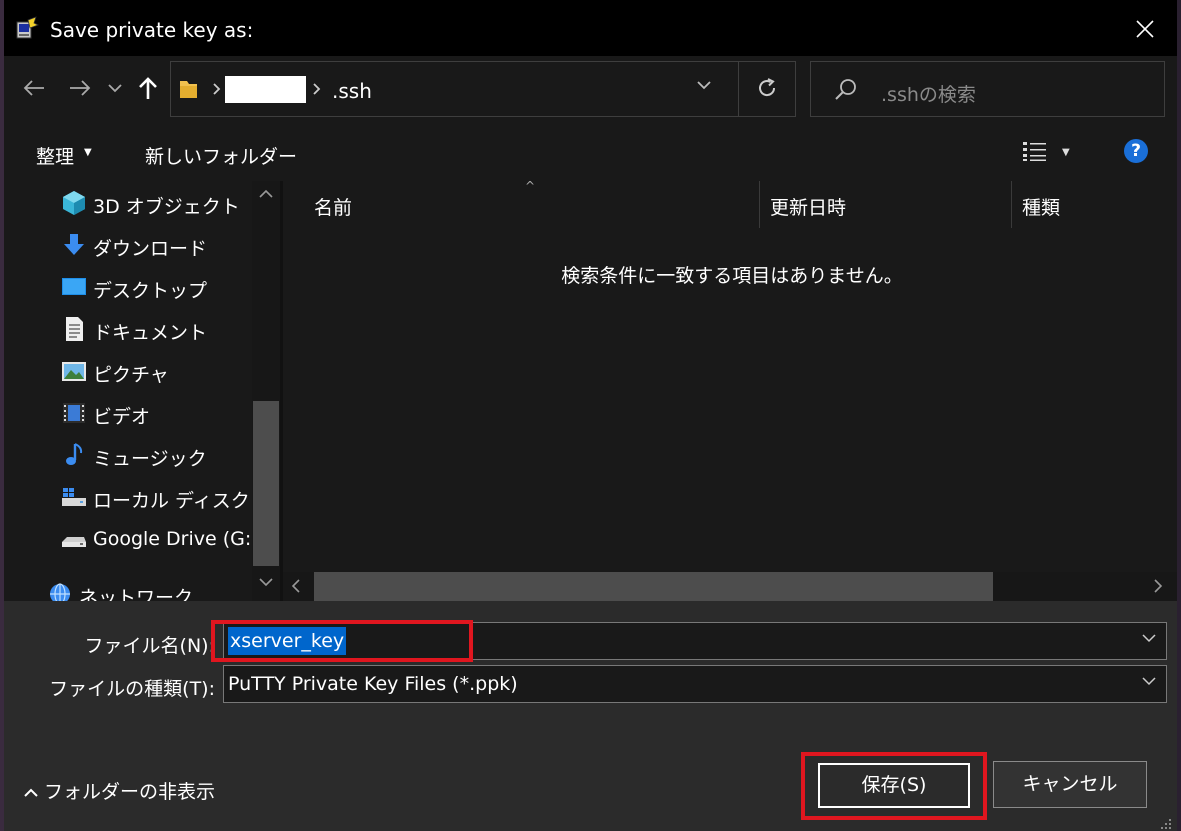  I want to click on nav-item-downloads: ダウンロード, so click(126, 245).